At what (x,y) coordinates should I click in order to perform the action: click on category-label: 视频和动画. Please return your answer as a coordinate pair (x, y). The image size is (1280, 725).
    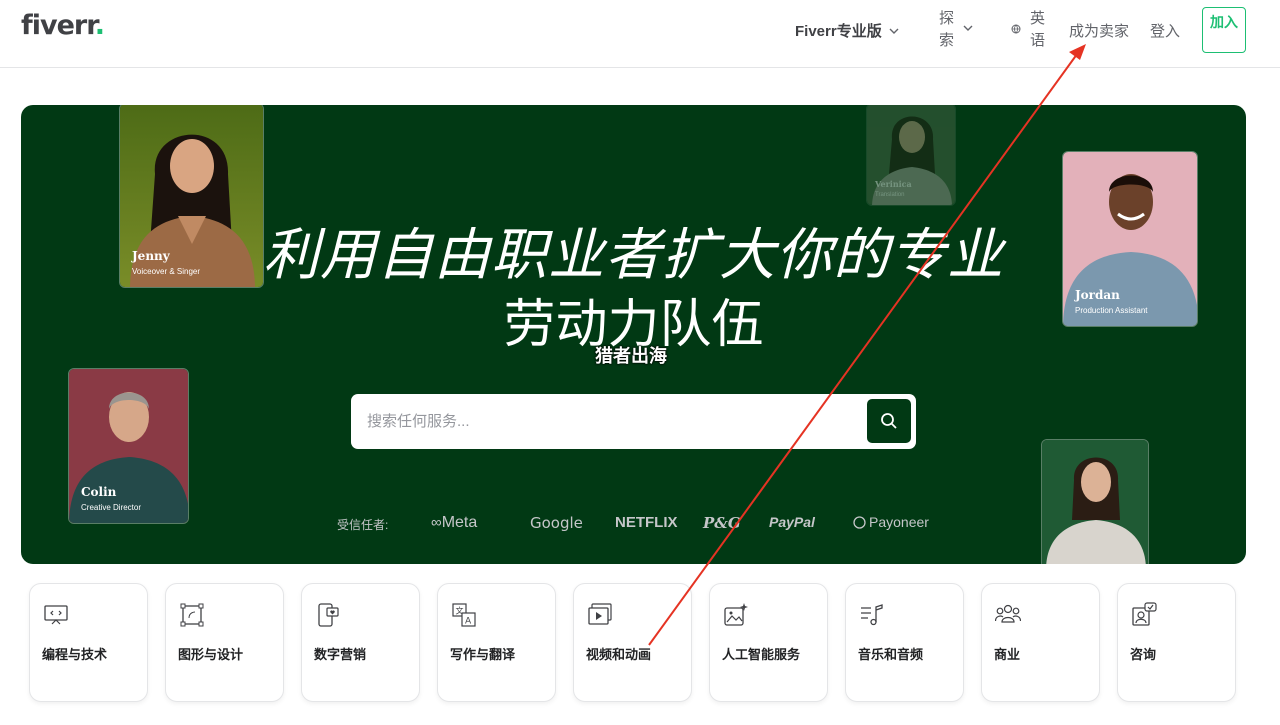
    Looking at the image, I should click on (619, 654).